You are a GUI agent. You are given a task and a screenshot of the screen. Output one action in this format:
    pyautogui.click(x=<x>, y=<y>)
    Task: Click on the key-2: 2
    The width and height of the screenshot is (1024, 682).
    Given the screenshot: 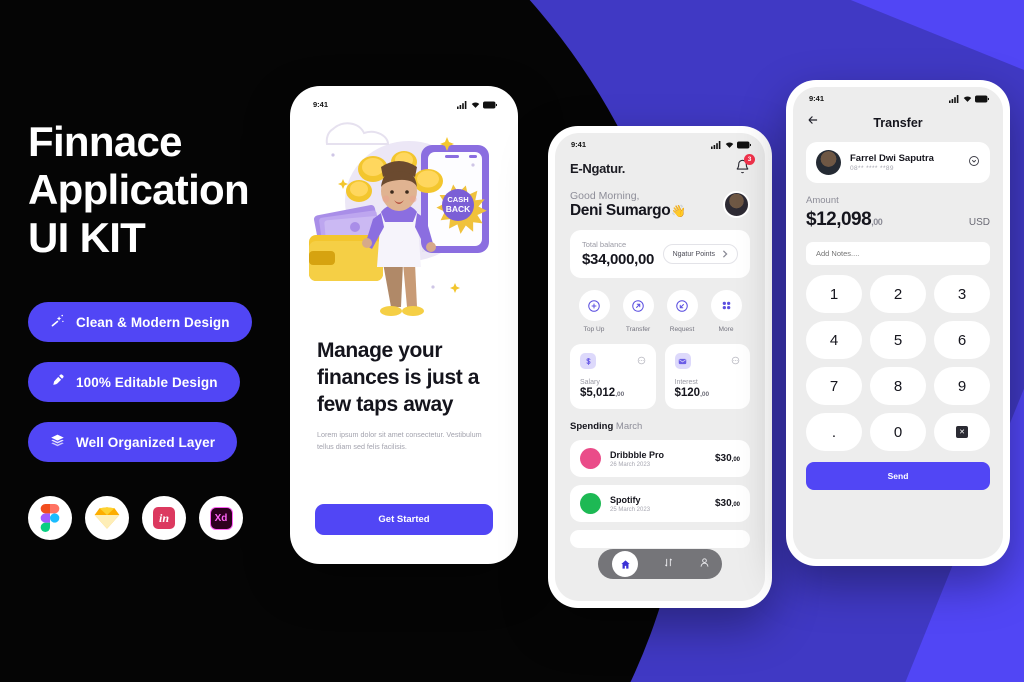 What is the action you would take?
    pyautogui.click(x=898, y=294)
    